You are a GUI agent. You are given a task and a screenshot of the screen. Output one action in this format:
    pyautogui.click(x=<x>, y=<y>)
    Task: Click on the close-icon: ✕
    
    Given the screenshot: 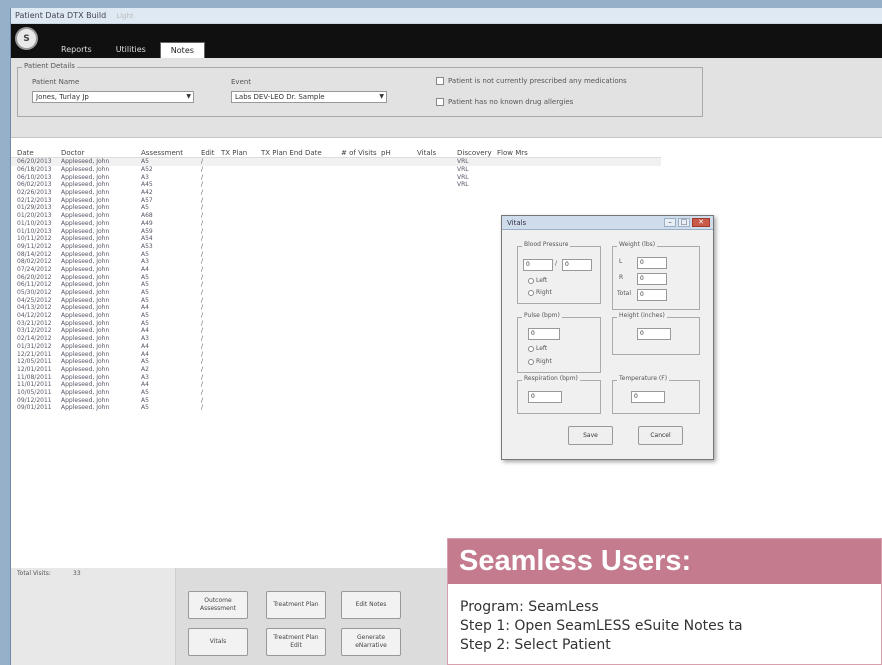 What is the action you would take?
    pyautogui.click(x=701, y=222)
    